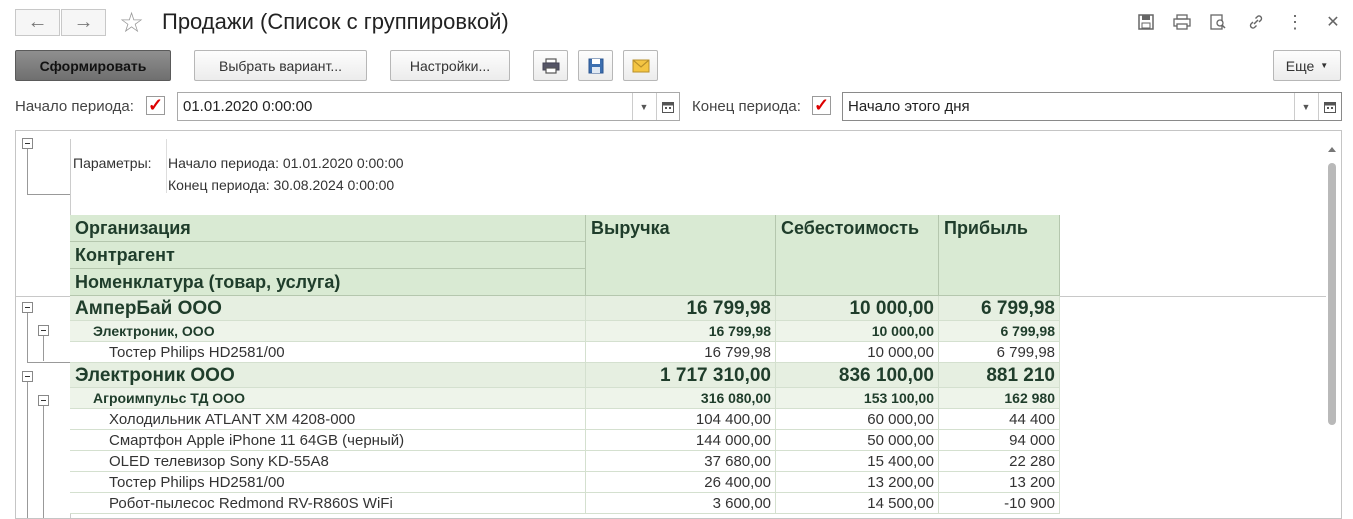  What do you see at coordinates (857, 461) in the screenshot?
I see `cost-cell: 15 400,00` at bounding box center [857, 461].